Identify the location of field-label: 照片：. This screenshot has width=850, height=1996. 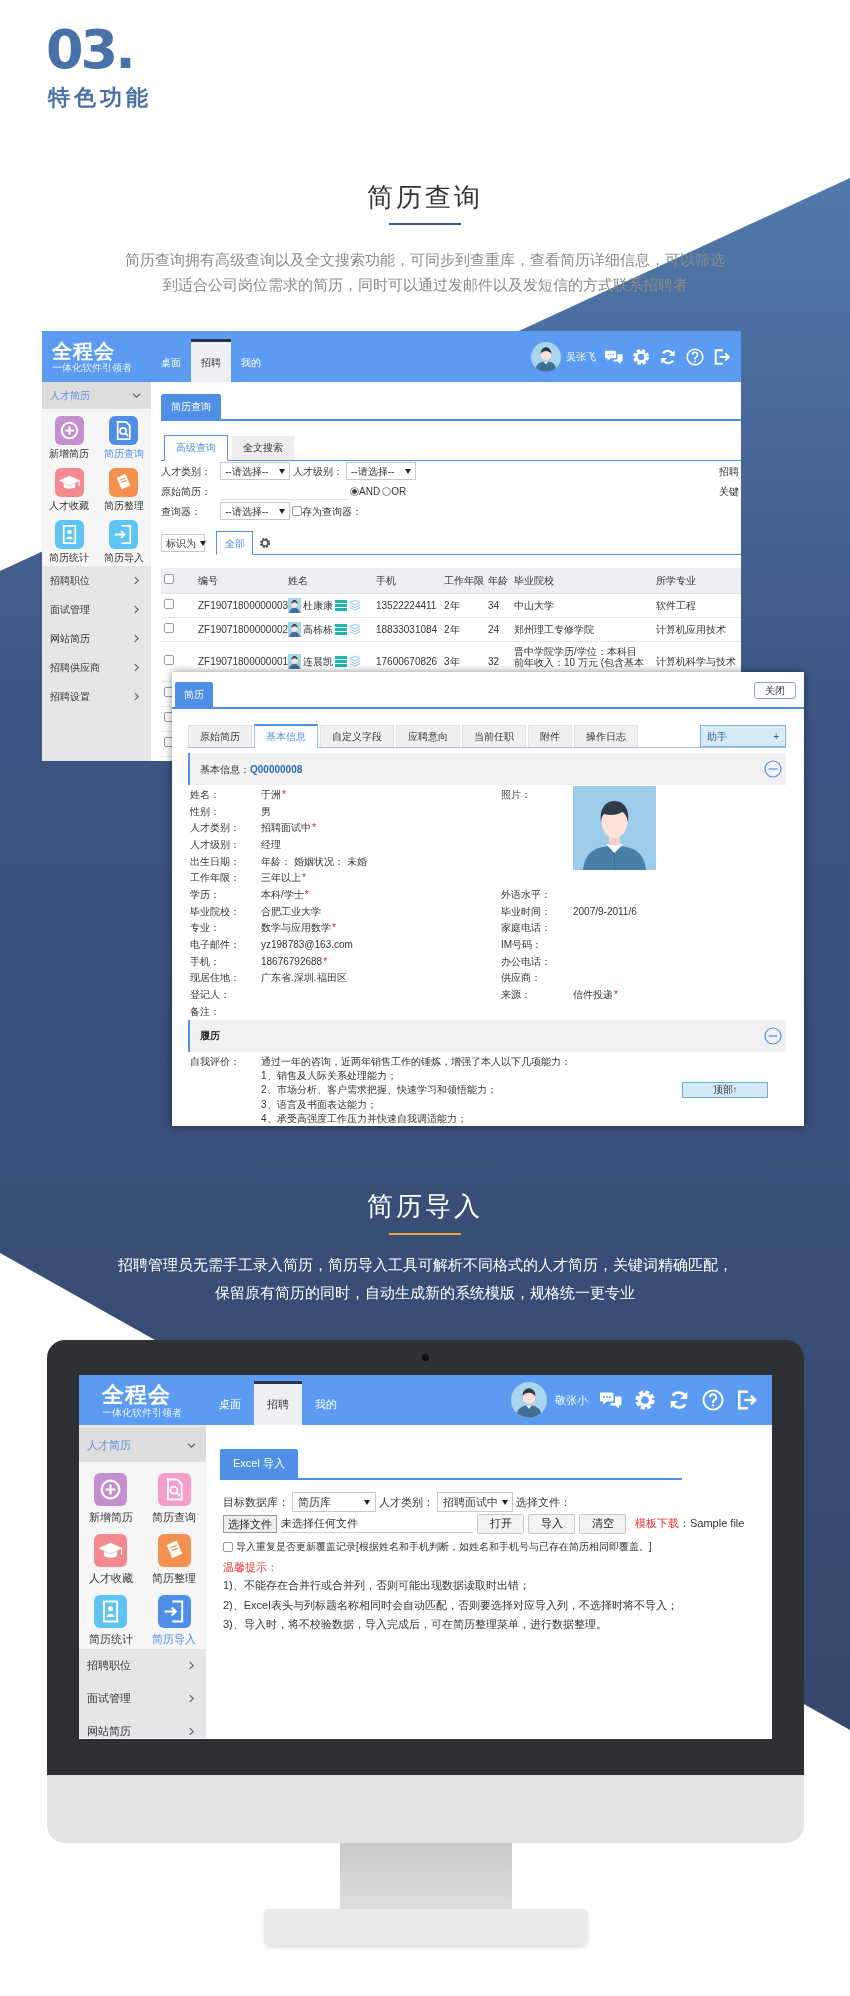
(516, 794).